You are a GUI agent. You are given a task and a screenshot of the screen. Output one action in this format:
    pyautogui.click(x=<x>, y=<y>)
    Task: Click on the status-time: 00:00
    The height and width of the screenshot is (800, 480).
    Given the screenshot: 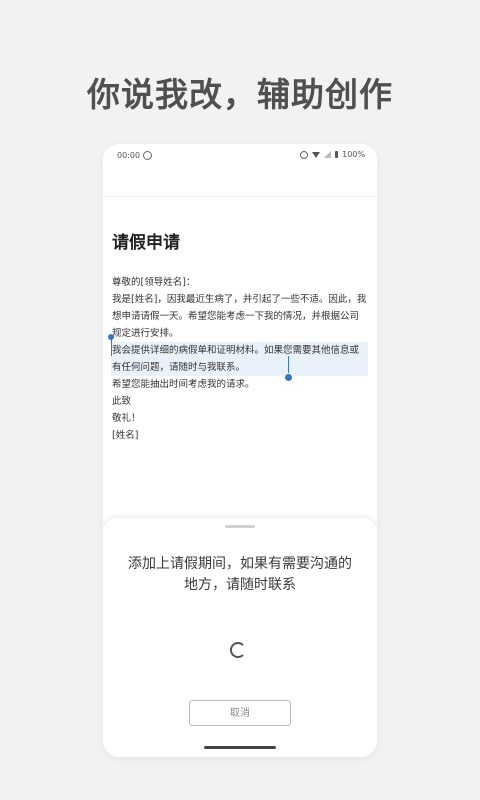 What is the action you would take?
    pyautogui.click(x=129, y=155)
    